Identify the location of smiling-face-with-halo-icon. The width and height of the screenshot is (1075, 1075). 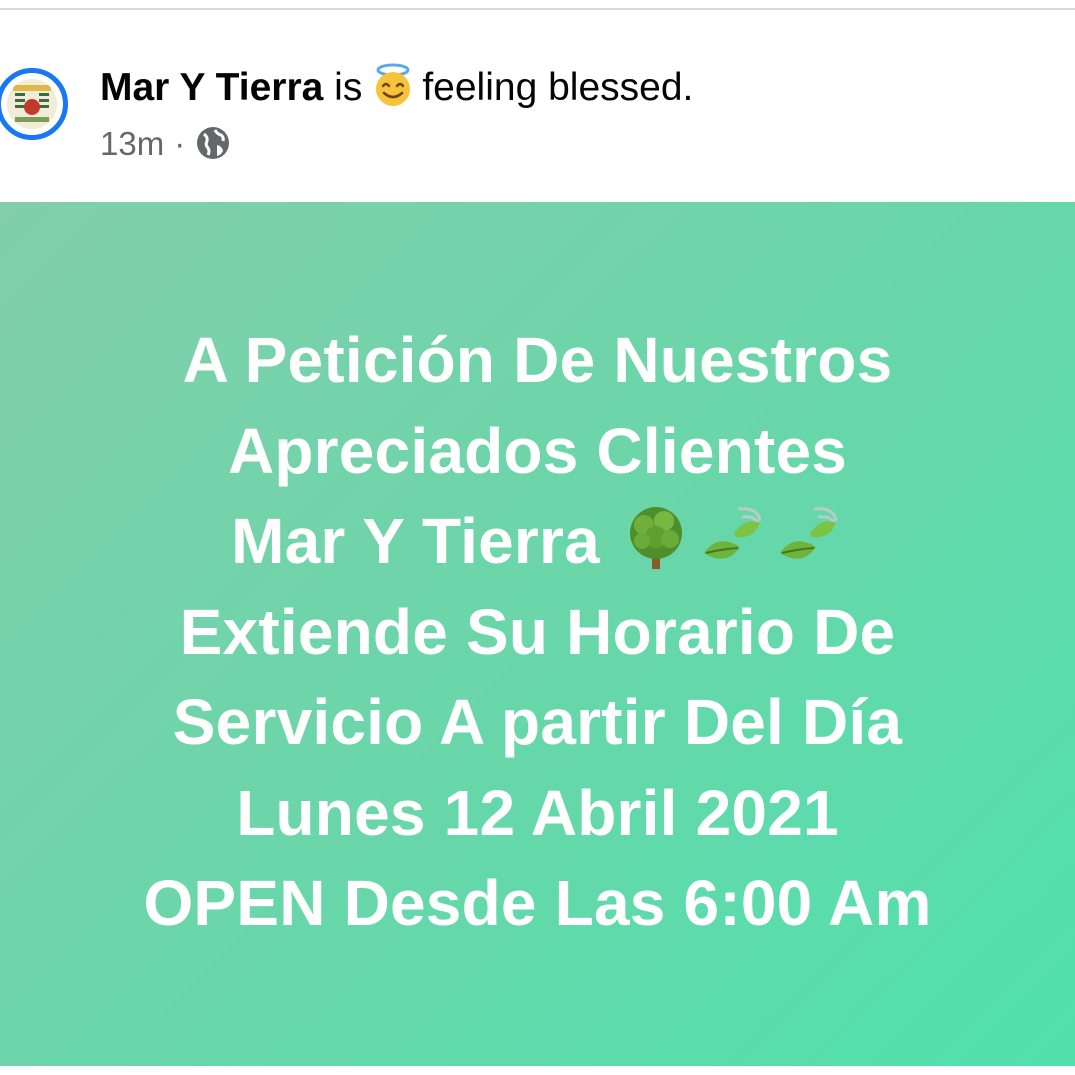
(393, 90).